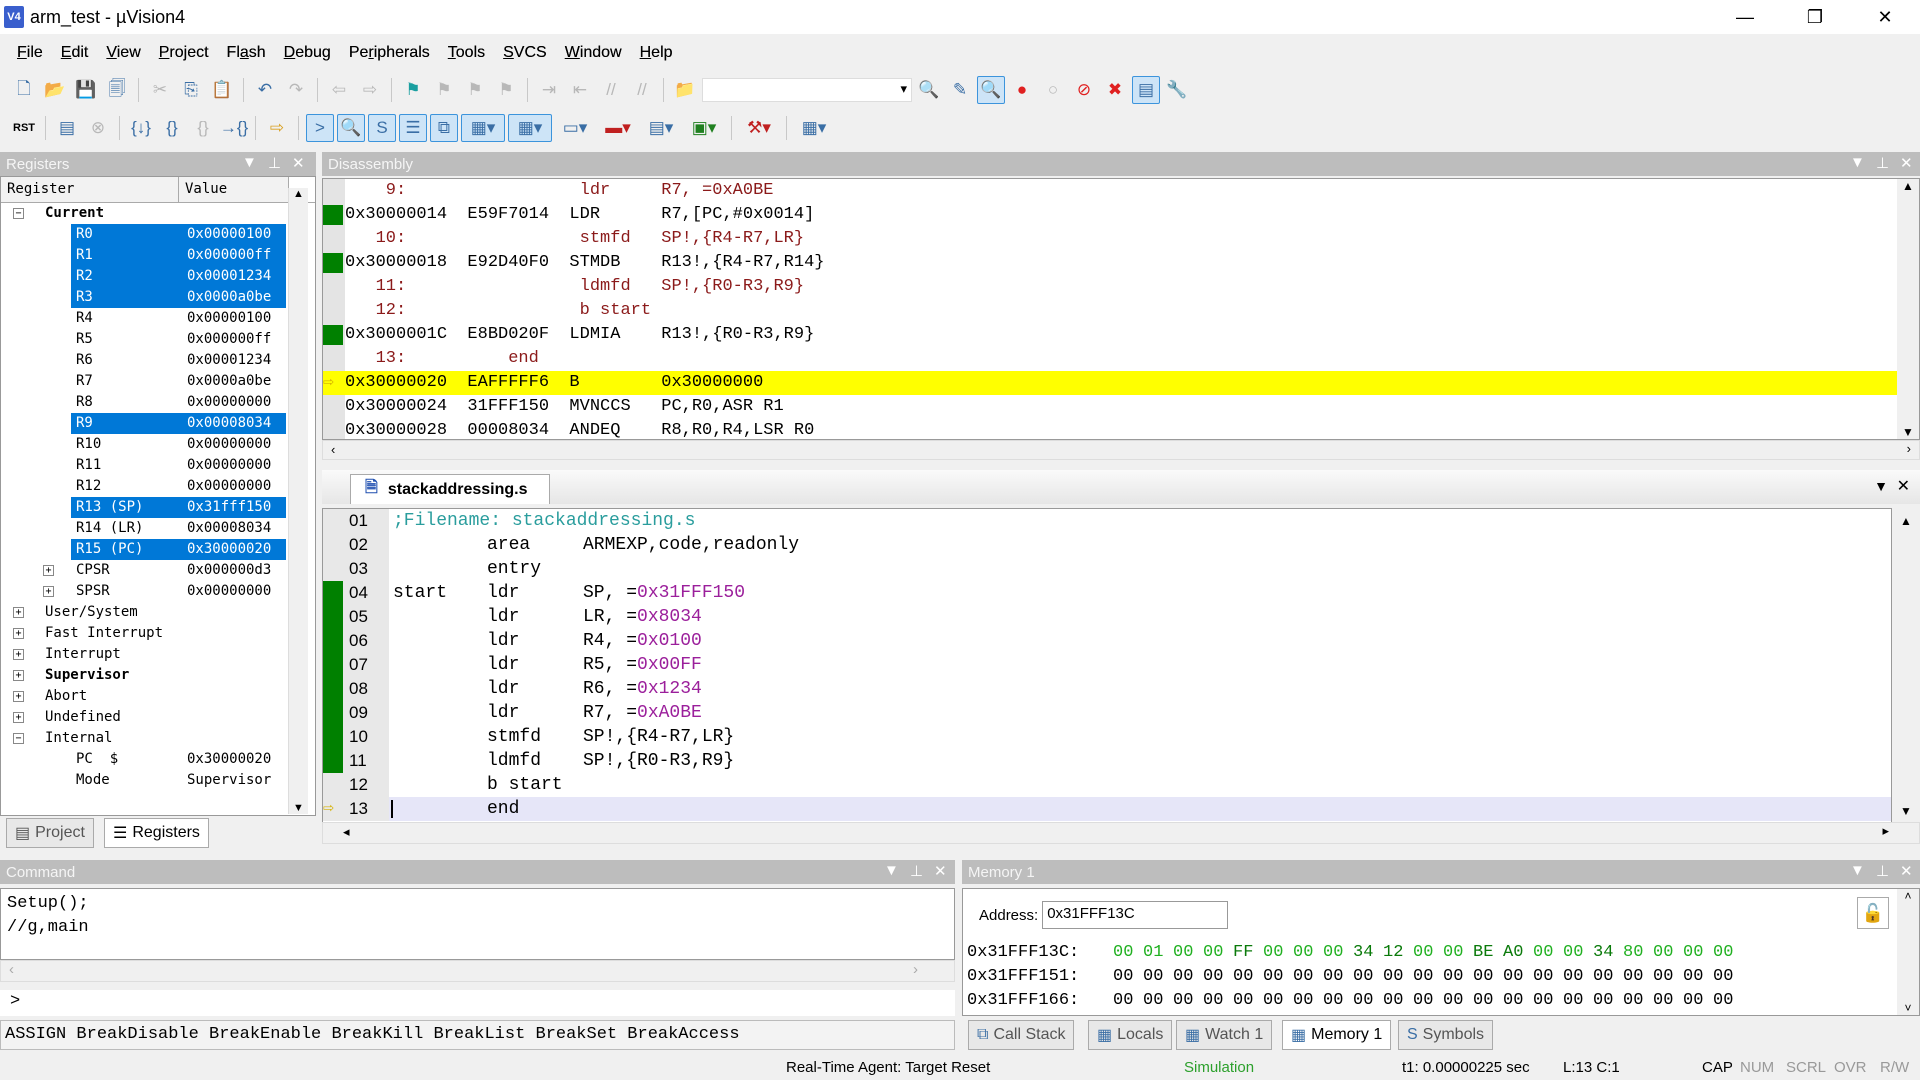 Image resolution: width=1920 pixels, height=1080 pixels. What do you see at coordinates (158, 234) in the screenshot?
I see `register-row: R0 0x00000100` at bounding box center [158, 234].